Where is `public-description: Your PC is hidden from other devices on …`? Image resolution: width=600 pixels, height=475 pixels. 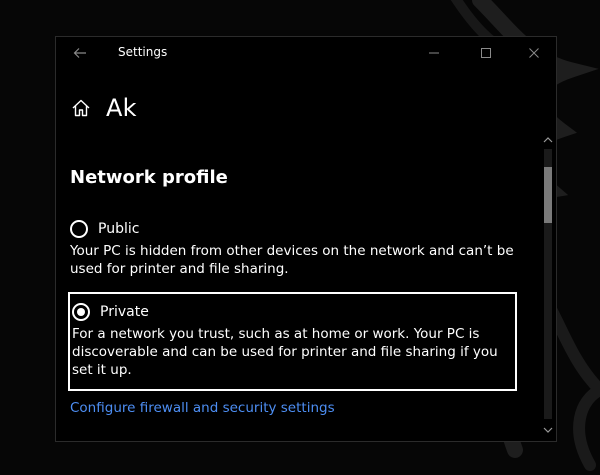
public-description: Your PC is hidden from other devices on … is located at coordinates (292, 260).